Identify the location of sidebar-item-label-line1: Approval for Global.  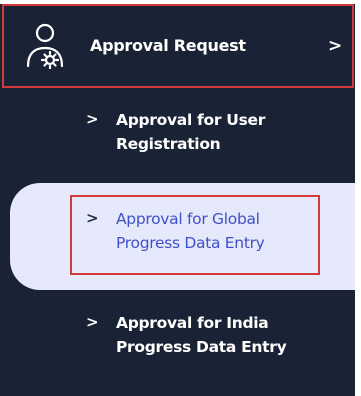
(188, 219).